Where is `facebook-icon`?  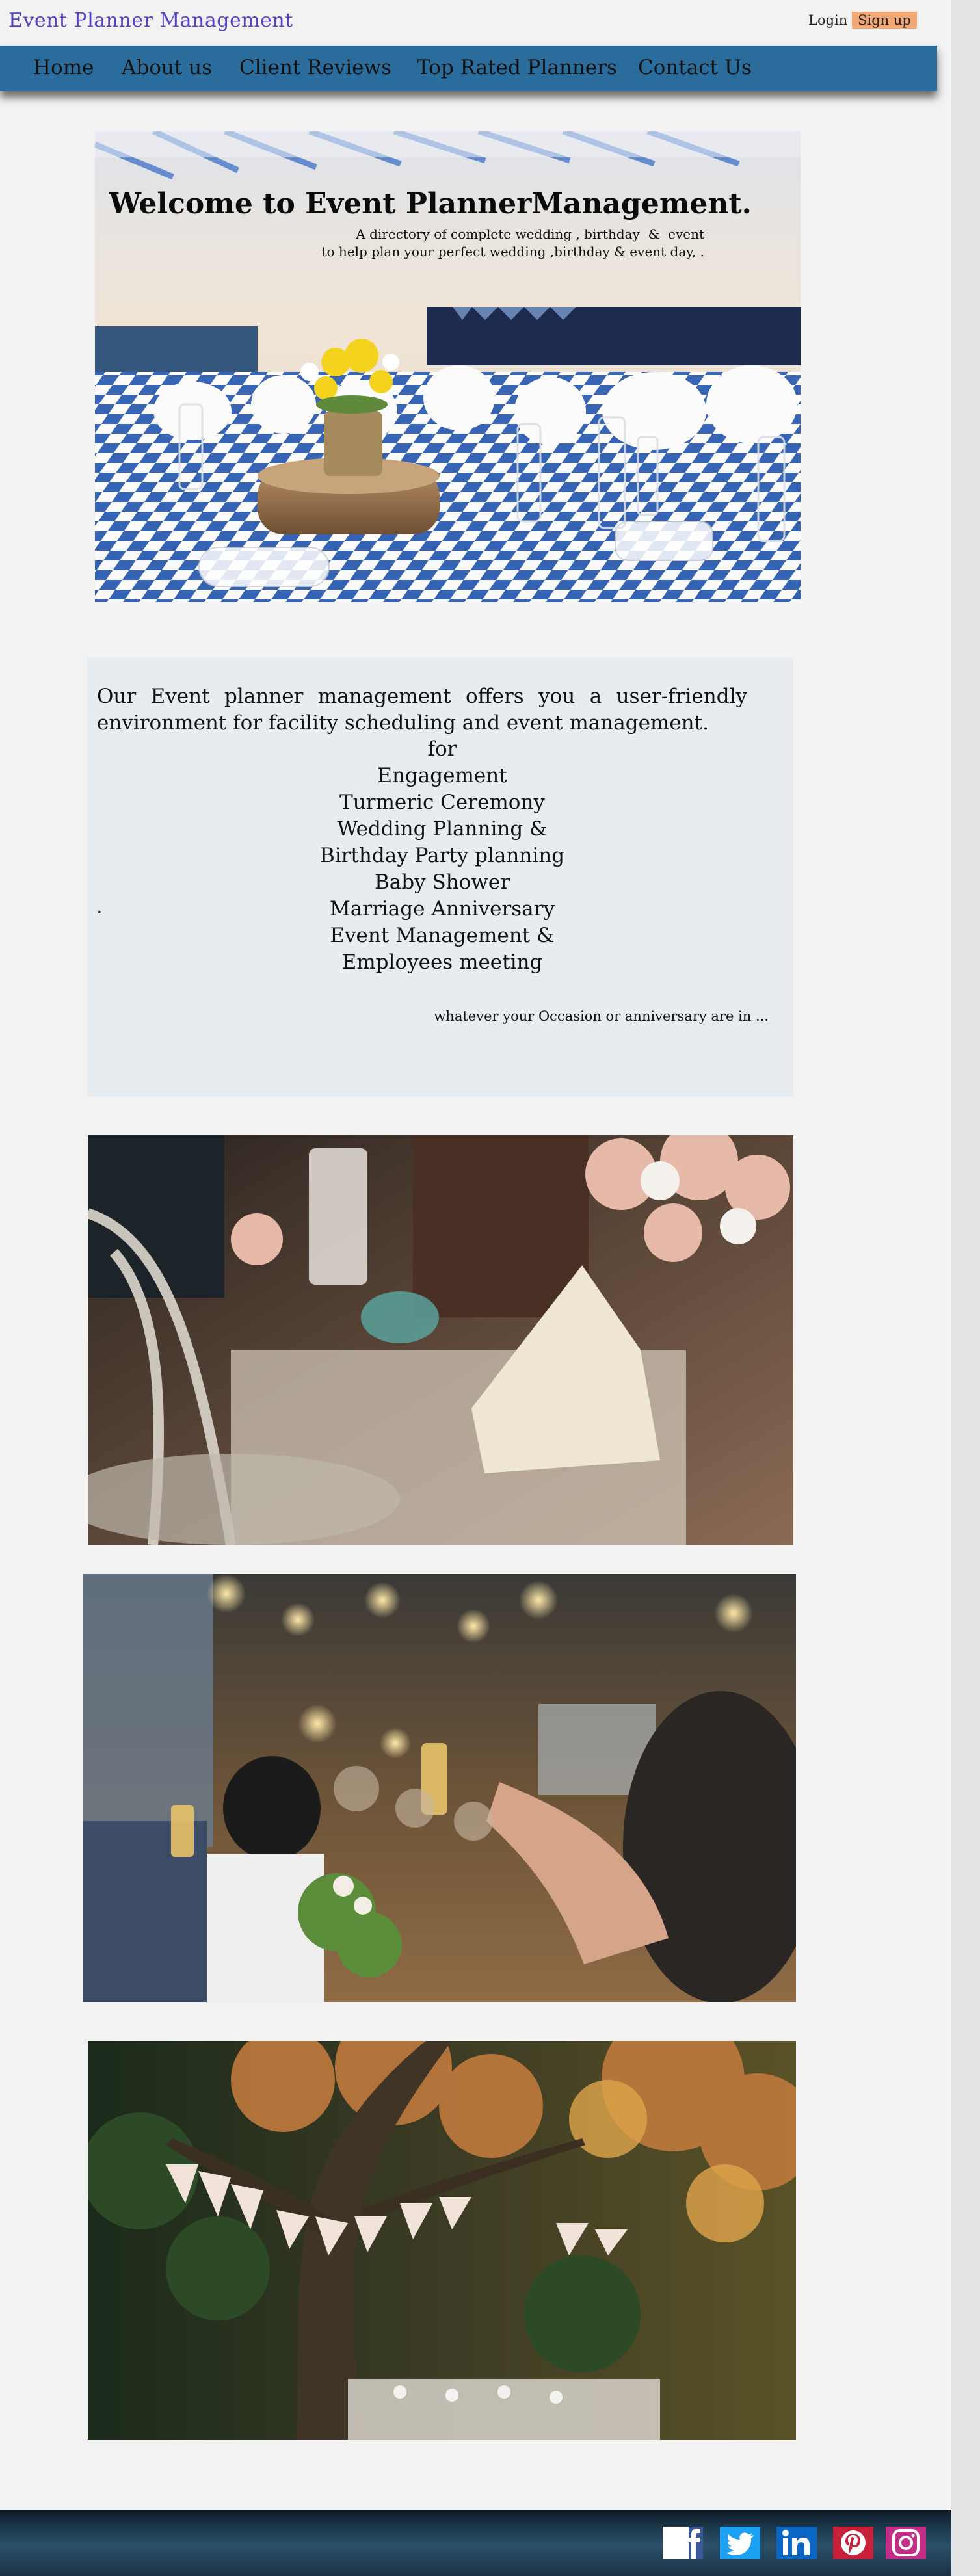
facebook-icon is located at coordinates (683, 2543).